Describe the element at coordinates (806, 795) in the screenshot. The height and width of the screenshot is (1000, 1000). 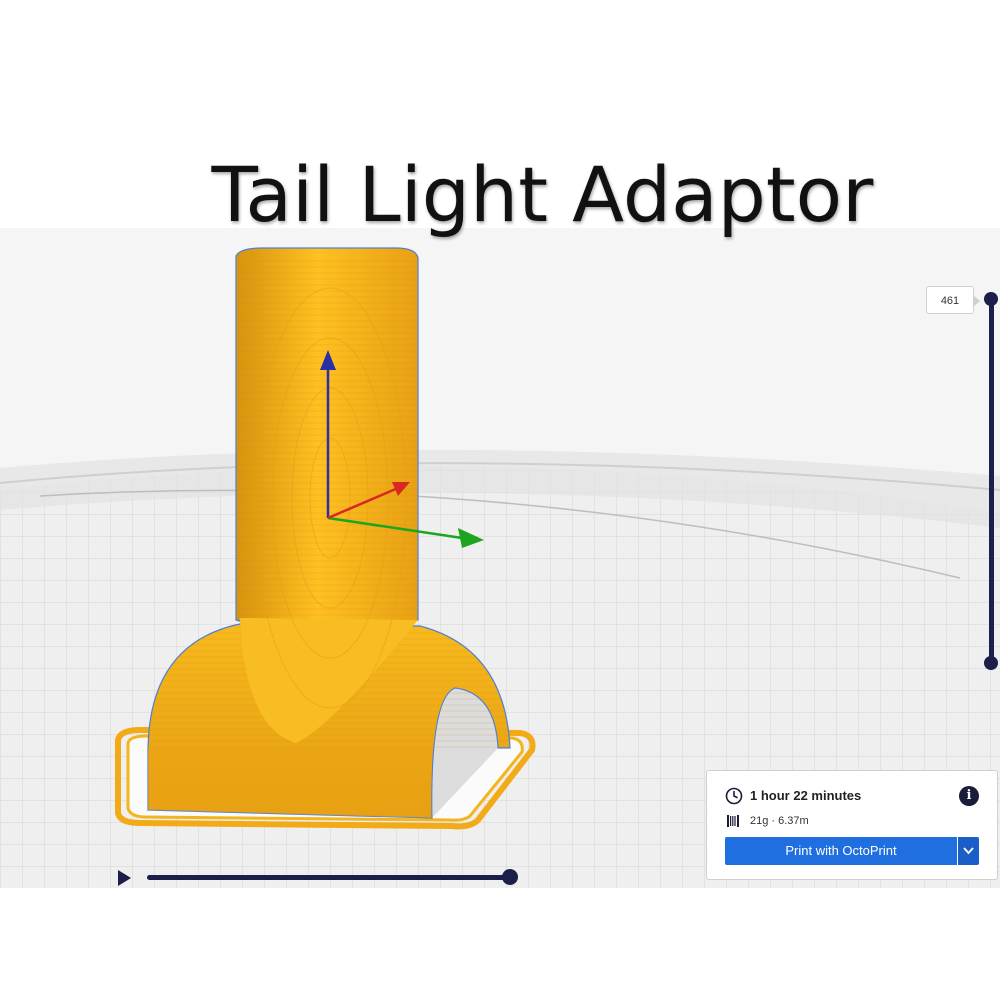
I see `print-duration: 1 hour 22 minutes` at that location.